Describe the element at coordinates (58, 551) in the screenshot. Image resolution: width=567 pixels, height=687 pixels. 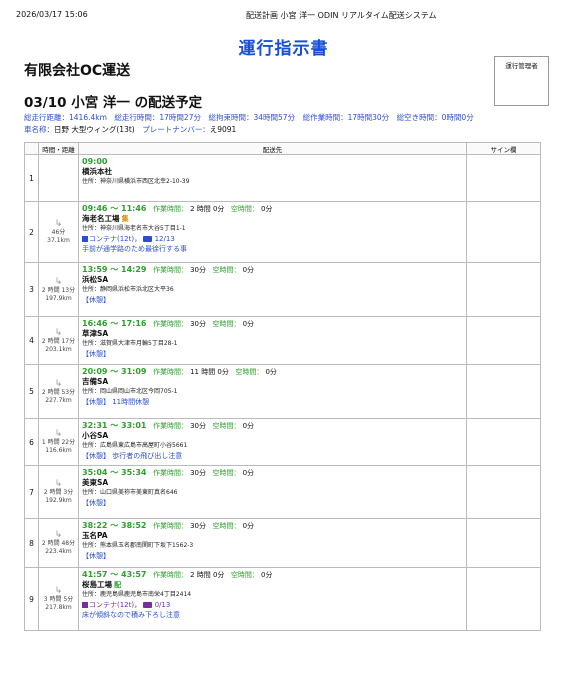
I see `leg-distance: 223.4km` at that location.